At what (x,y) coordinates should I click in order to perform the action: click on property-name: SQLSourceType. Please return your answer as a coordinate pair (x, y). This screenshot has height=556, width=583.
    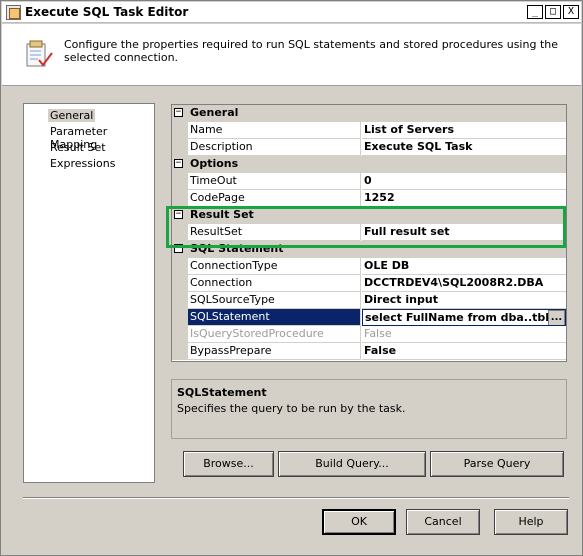
    Looking at the image, I should click on (274, 300).